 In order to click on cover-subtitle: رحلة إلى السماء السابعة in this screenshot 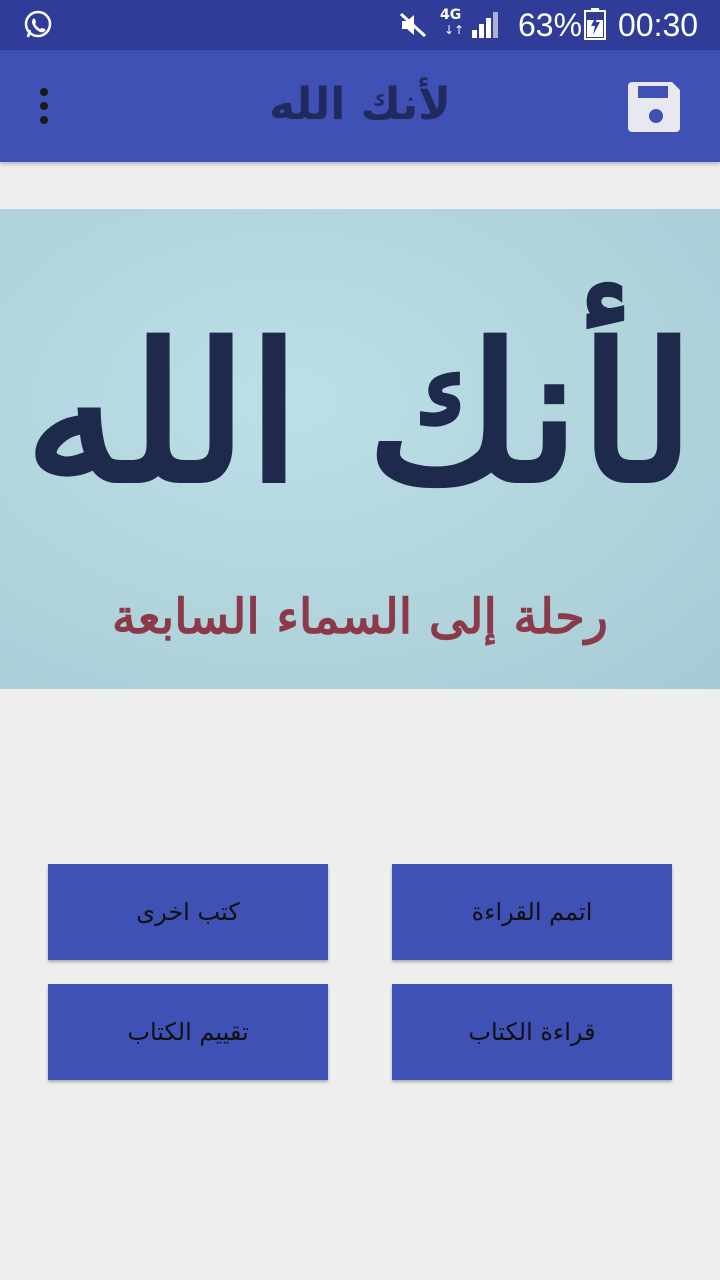, I will do `click(360, 617)`.